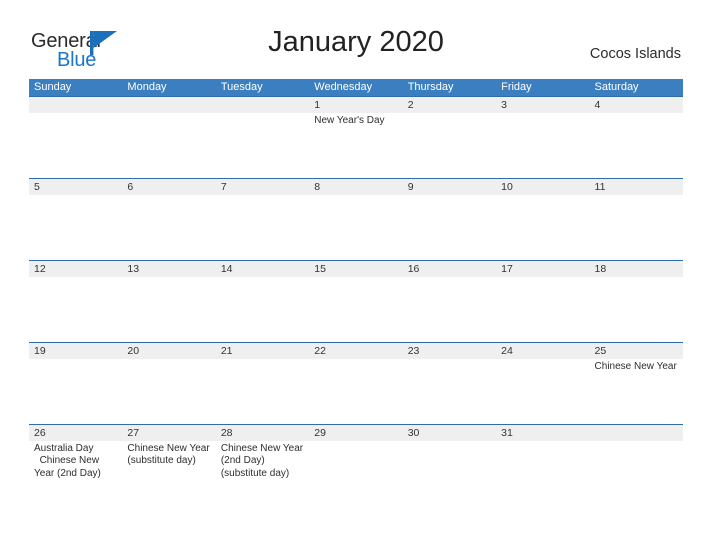 Image resolution: width=712 pixels, height=550 pixels. Describe the element at coordinates (516, 87) in the screenshot. I see `weekday-header-friday: Friday` at that location.